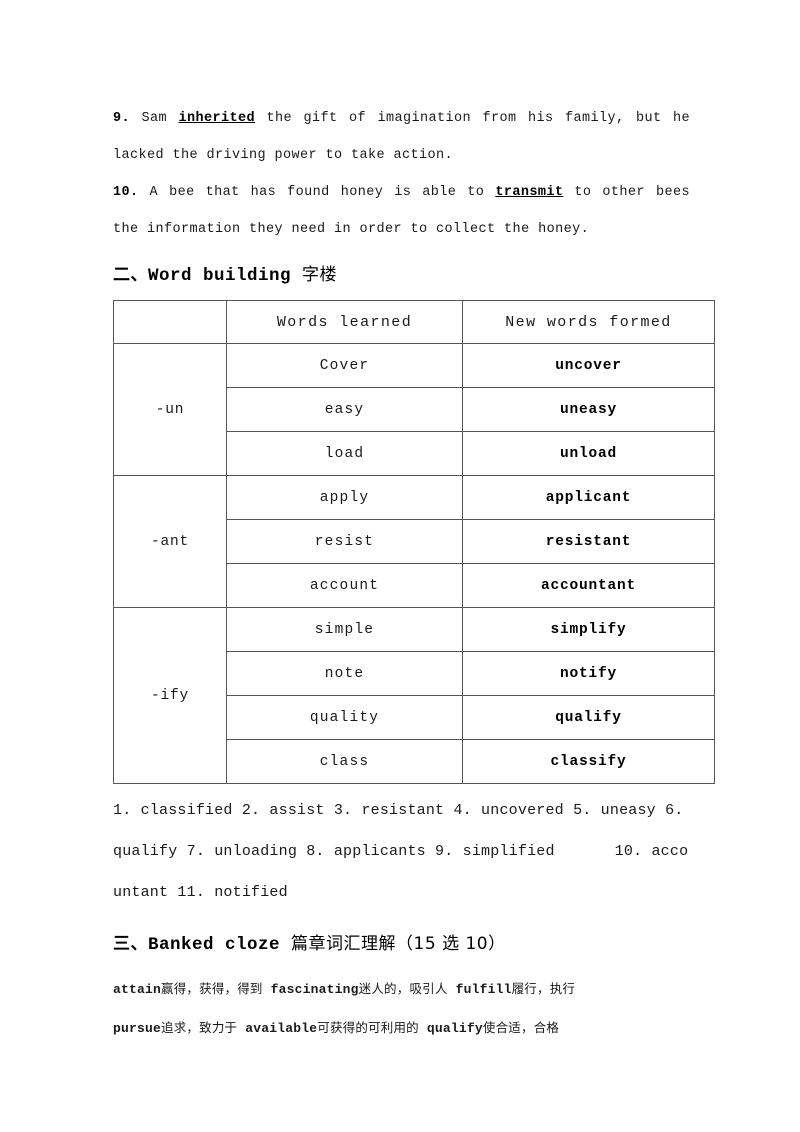 This screenshot has height=1132, width=800. Describe the element at coordinates (588, 409) in the screenshot. I see `word-formed-cell: uneasy` at that location.